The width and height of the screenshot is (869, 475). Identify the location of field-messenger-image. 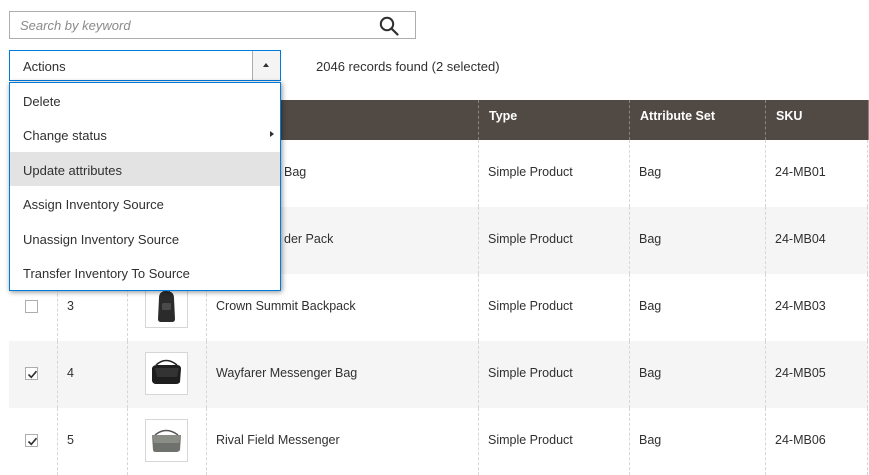
(166, 440).